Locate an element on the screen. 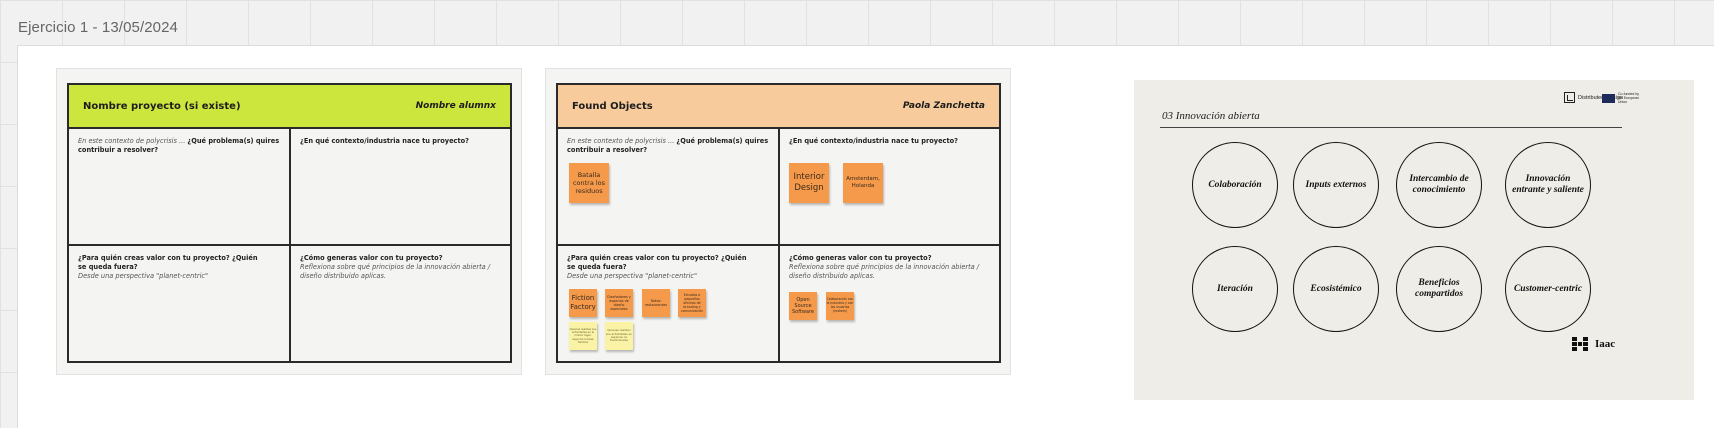 Image resolution: width=1714 pixels, height=428 pixels. concept-circle: Colaboración is located at coordinates (1235, 185).